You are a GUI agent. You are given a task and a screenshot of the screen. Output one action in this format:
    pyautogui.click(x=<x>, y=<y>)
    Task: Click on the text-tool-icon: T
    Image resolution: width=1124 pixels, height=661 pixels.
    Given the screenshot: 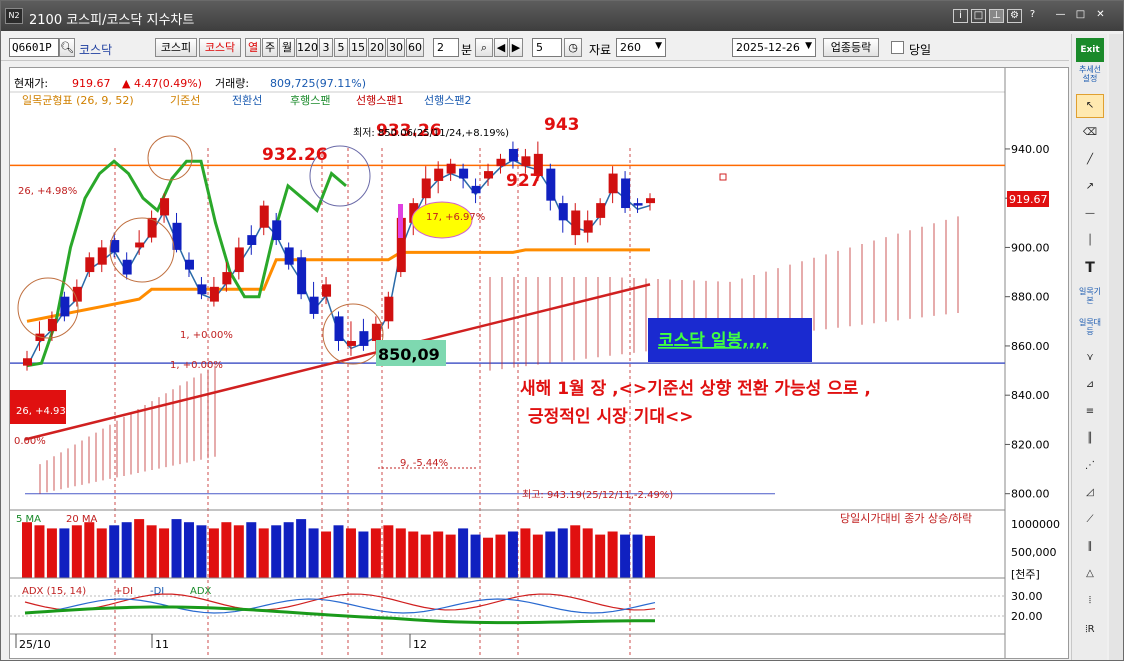 What is the action you would take?
    pyautogui.click(x=1090, y=268)
    